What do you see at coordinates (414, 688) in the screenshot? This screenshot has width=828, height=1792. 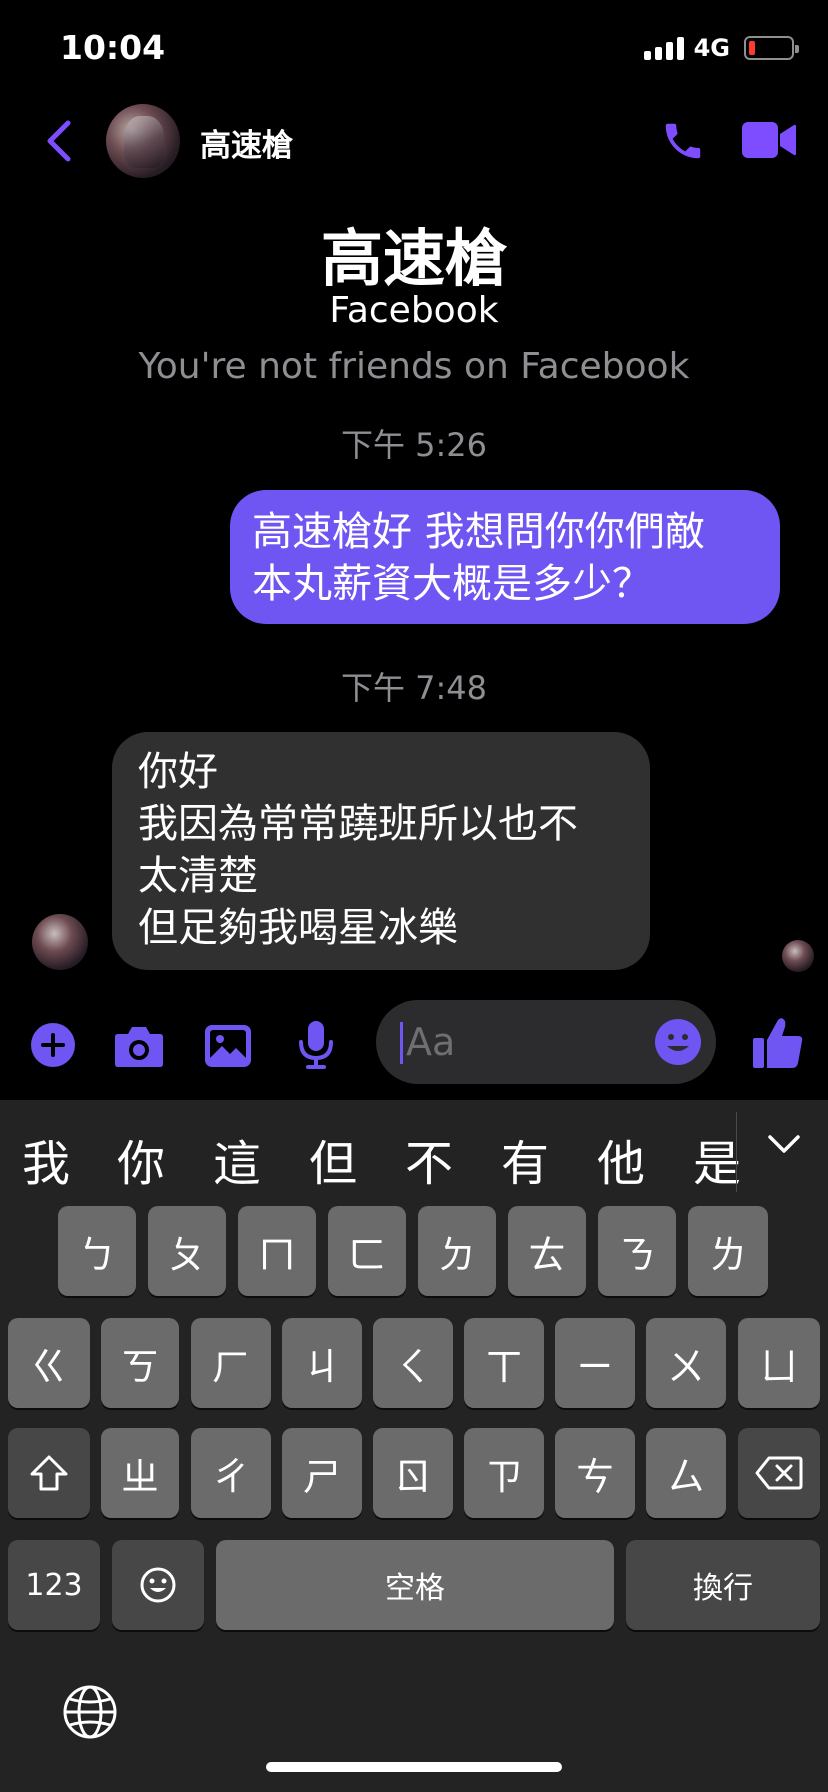 I see `message-timestamp: 下午 7:48` at bounding box center [414, 688].